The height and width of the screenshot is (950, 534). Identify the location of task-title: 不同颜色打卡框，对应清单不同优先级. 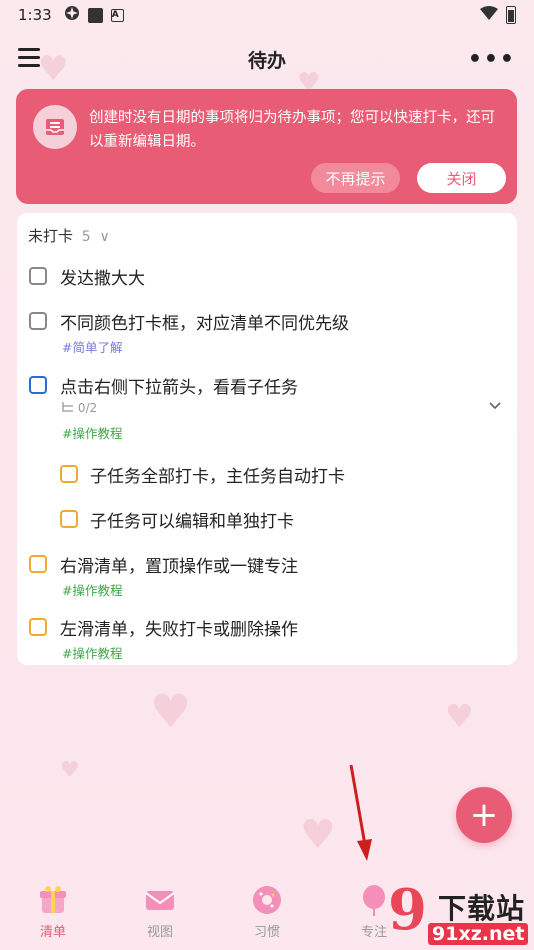
(204, 324).